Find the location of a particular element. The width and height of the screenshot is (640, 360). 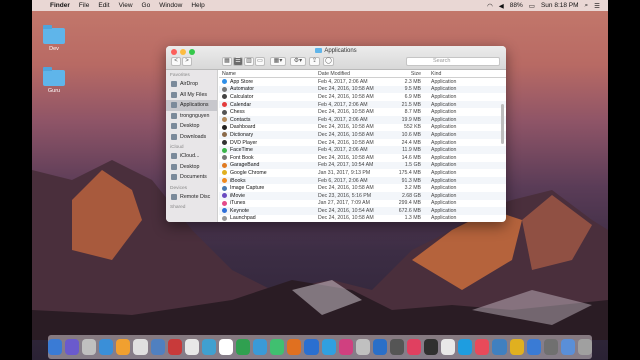

battery-icon: ▭ is located at coordinates (532, 6).